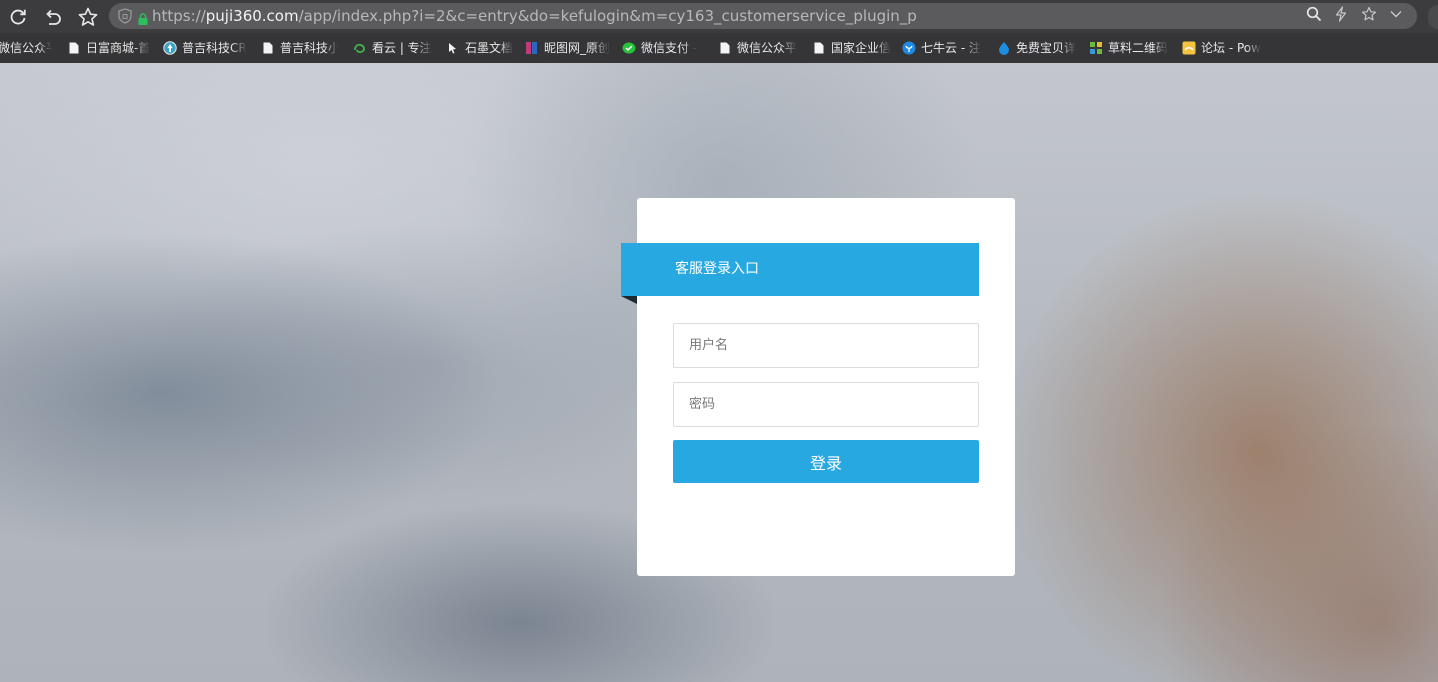 Image resolution: width=1438 pixels, height=682 pixels. I want to click on cursor-icon, so click(453, 48).